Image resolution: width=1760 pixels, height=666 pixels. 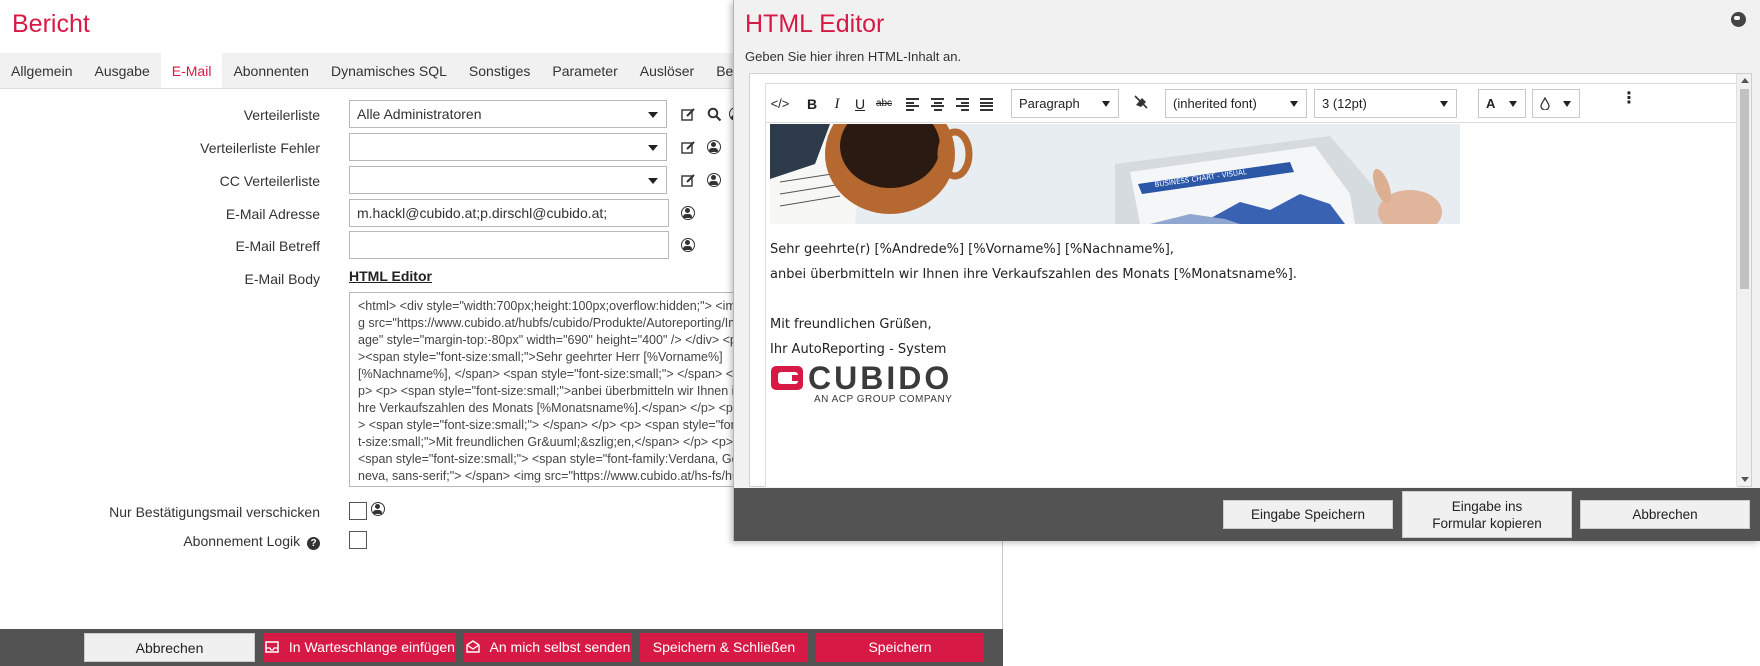 I want to click on content-line-signature: Ihr AutoReporting - System, so click(x=858, y=349).